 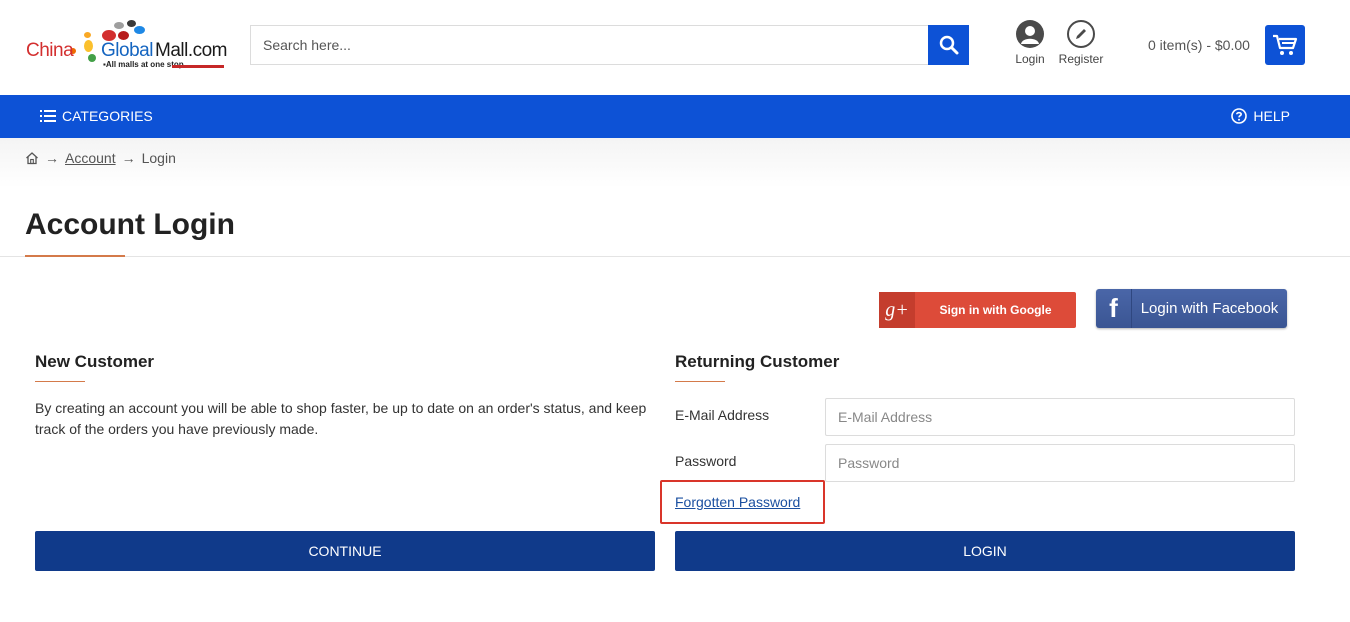 I want to click on search-icon, so click(x=948, y=45).